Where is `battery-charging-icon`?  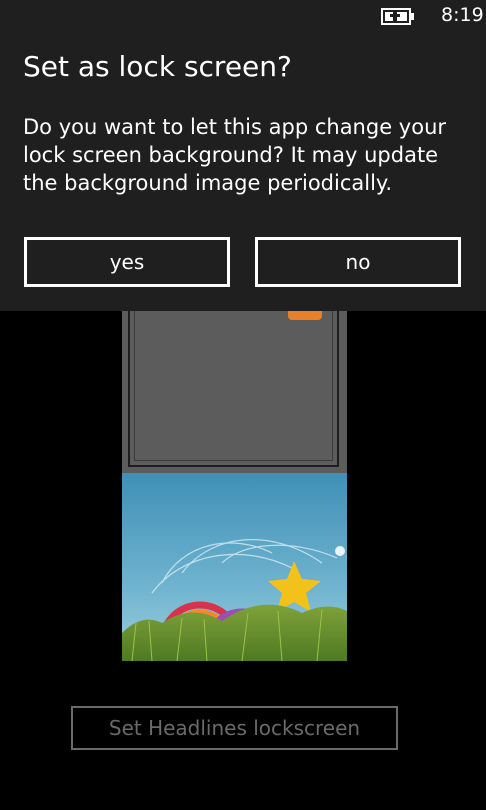
battery-charging-icon is located at coordinates (398, 16).